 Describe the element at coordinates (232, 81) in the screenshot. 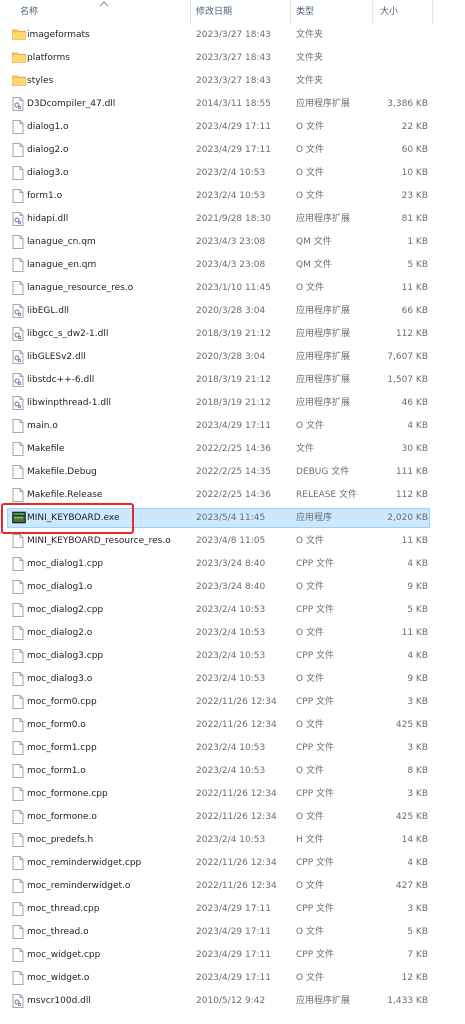

I see `file-row: styles 2023/3/27 18:43 文件夹` at that location.